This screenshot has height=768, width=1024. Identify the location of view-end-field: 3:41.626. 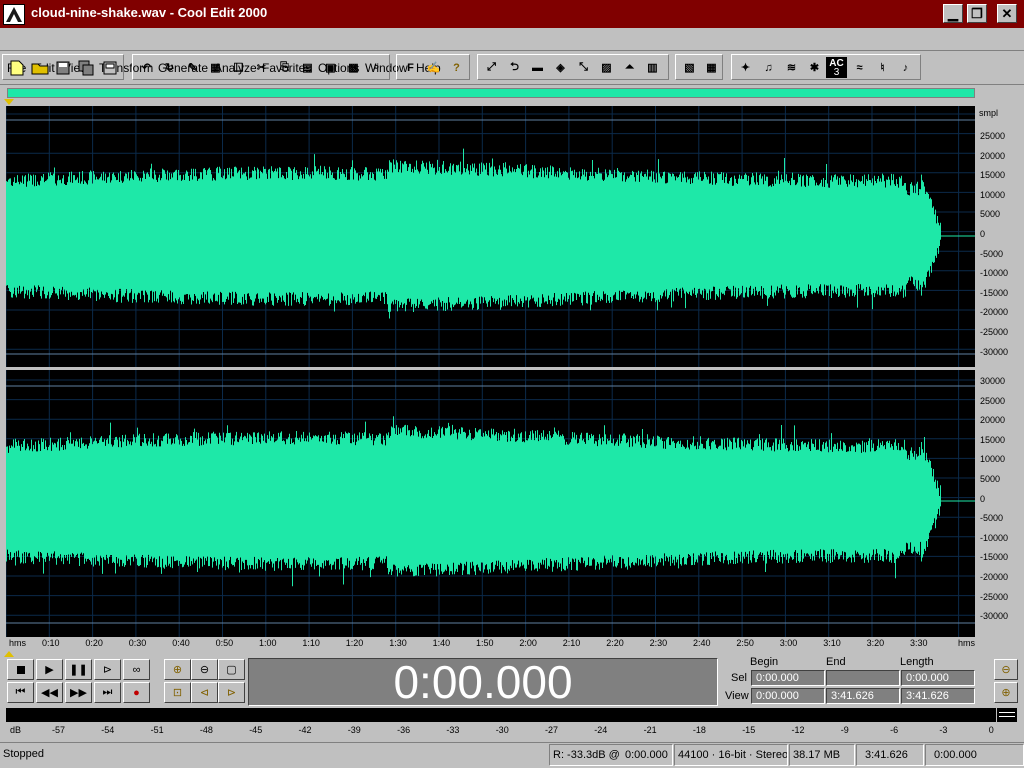
(863, 696).